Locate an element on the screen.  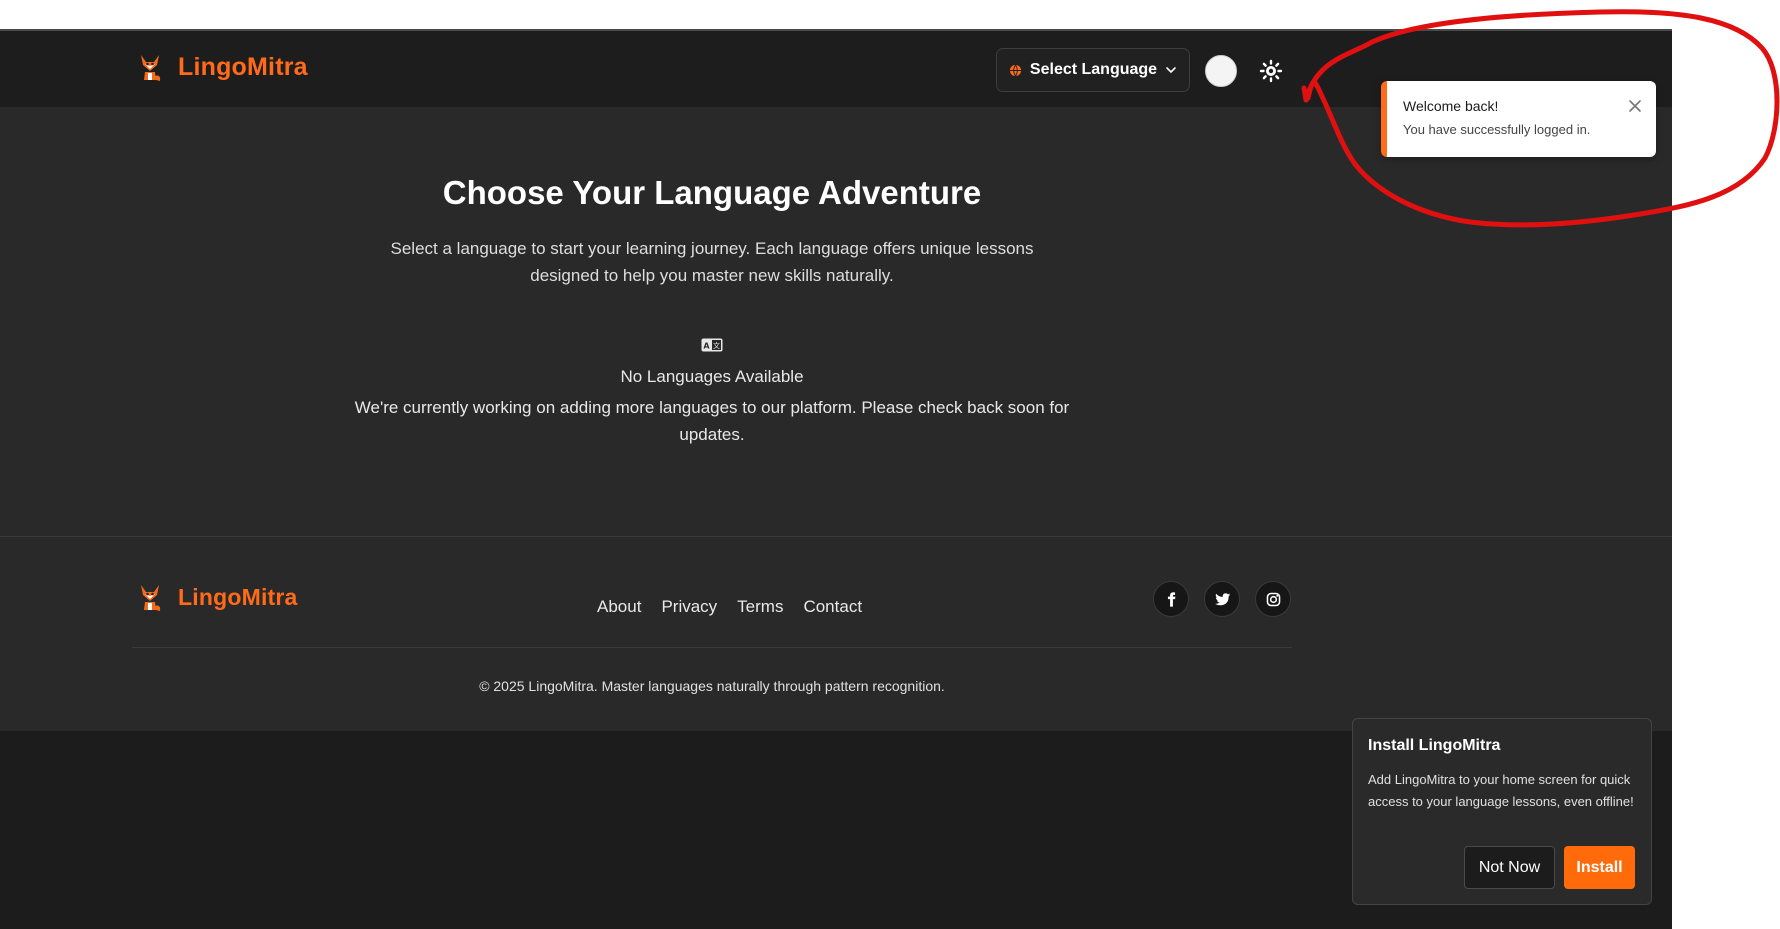
header-brand: LingoMitra is located at coordinates (223, 67).